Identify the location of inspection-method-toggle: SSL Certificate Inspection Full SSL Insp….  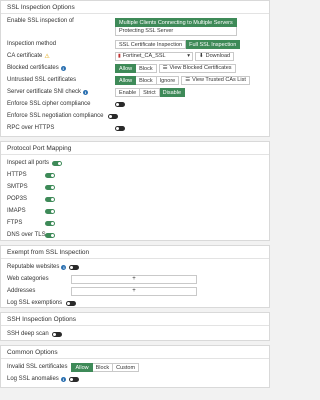
(178, 44).